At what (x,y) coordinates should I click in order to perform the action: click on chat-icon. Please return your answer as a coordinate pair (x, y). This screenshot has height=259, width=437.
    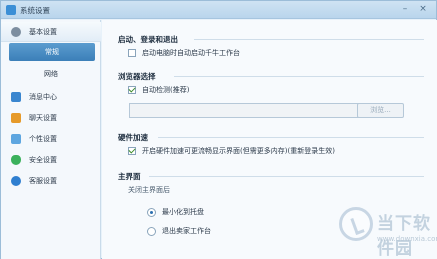
    Looking at the image, I should click on (16, 118).